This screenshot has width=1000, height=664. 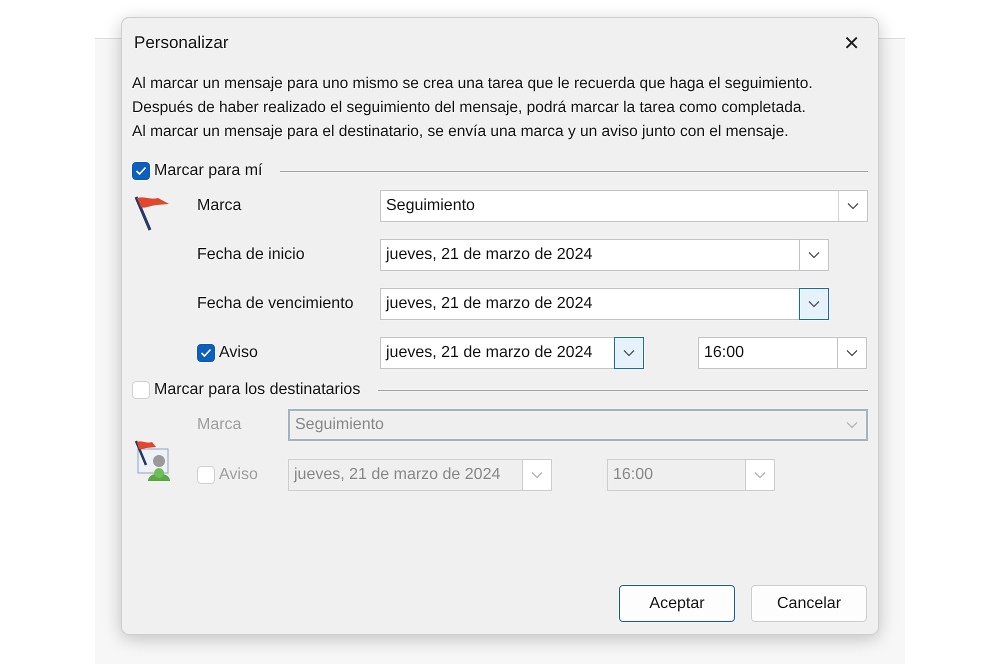 What do you see at coordinates (208, 171) in the screenshot?
I see `section-label: Marcar para mí` at bounding box center [208, 171].